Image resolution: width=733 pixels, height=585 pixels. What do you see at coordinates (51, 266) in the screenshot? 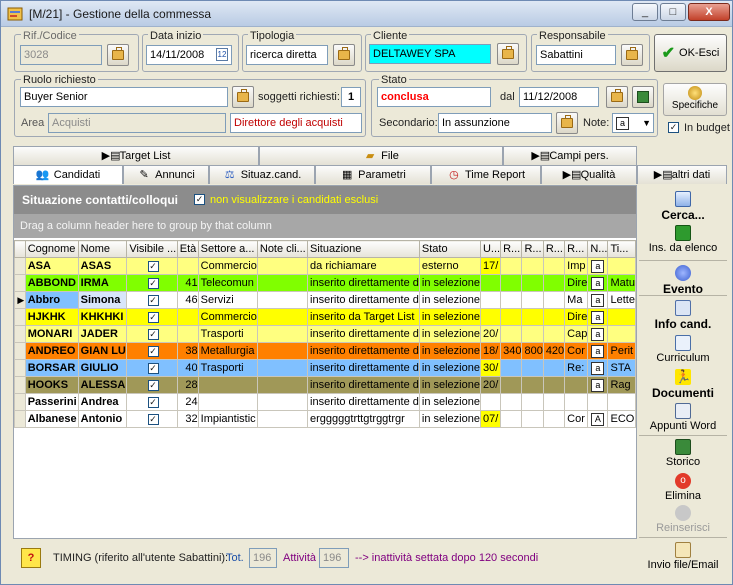
I see `table-cell: ASA` at bounding box center [51, 266].